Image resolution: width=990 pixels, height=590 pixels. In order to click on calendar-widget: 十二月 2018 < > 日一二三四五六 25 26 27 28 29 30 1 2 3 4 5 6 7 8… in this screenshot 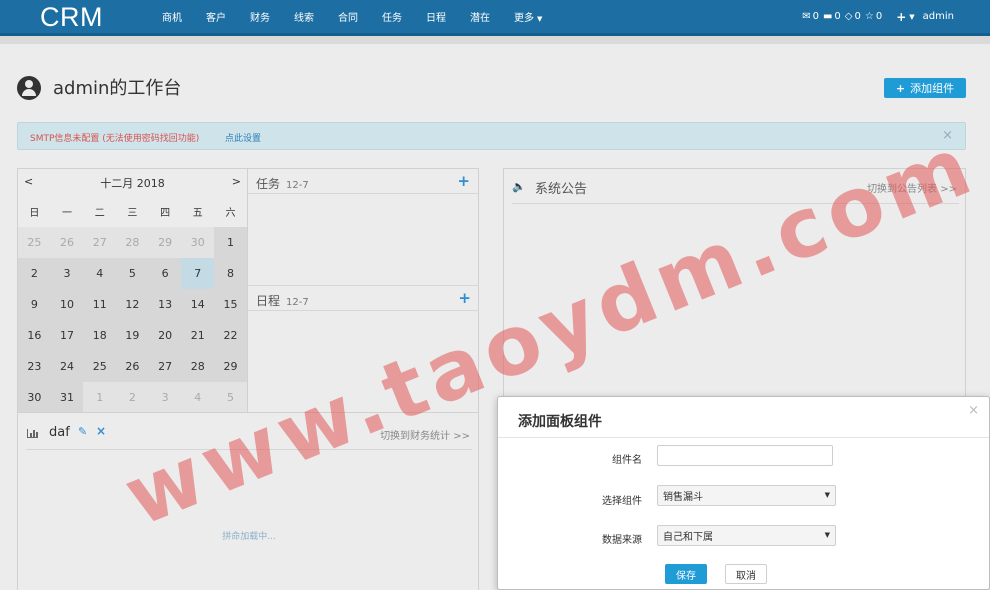, I will do `click(132, 291)`.